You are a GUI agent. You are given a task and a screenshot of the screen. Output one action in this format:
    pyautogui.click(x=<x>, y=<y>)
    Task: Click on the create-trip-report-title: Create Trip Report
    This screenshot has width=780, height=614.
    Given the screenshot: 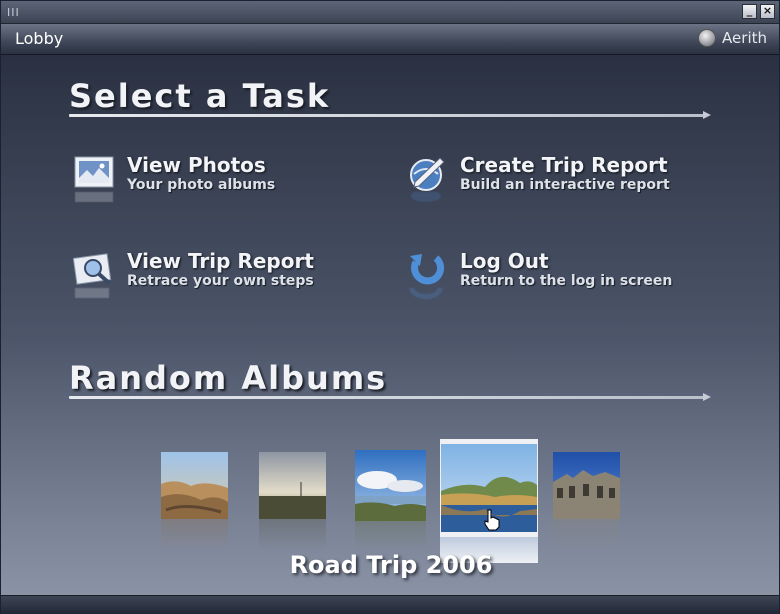 What is the action you would take?
    pyautogui.click(x=564, y=165)
    